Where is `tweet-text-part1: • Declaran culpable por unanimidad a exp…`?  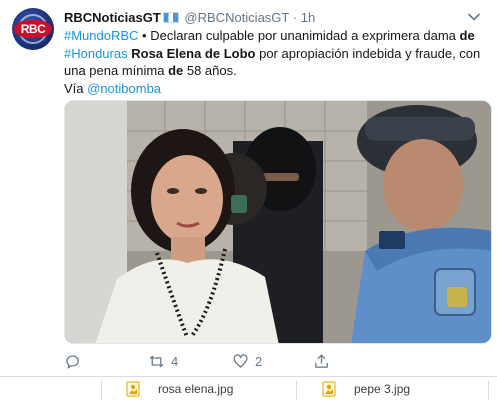 tweet-text-part1: • Declaran culpable por unanimidad a exp… is located at coordinates (299, 35).